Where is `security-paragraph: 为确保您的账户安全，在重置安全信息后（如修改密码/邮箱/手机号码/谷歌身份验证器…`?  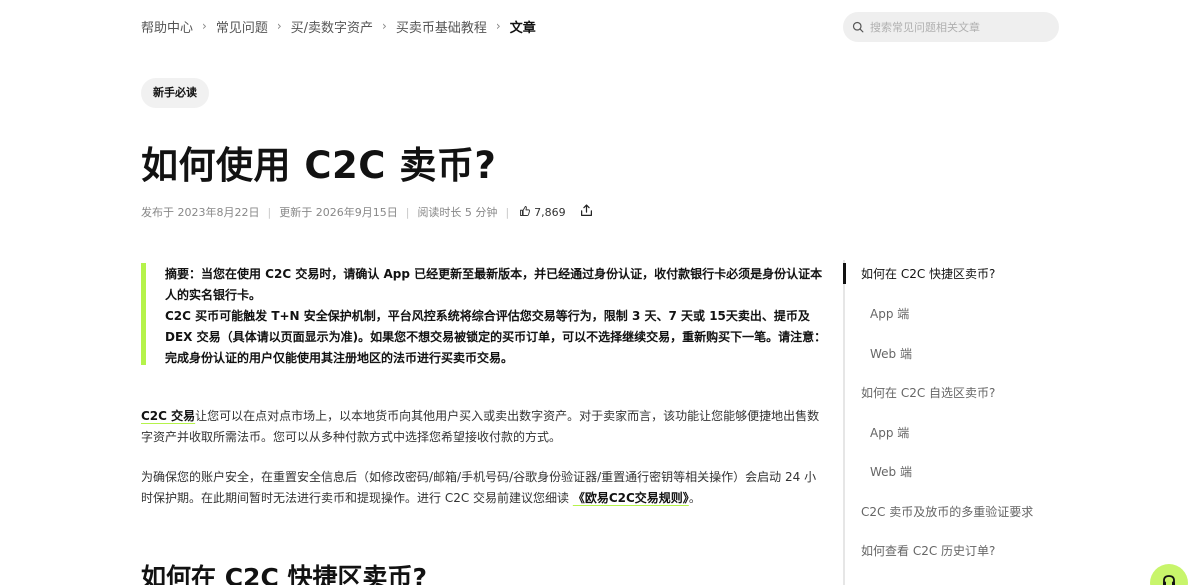
security-paragraph: 为确保您的账户安全，在重置安全信息后（如修改密码/邮箱/手机号码/谷歌身份验证器… is located at coordinates (481, 488).